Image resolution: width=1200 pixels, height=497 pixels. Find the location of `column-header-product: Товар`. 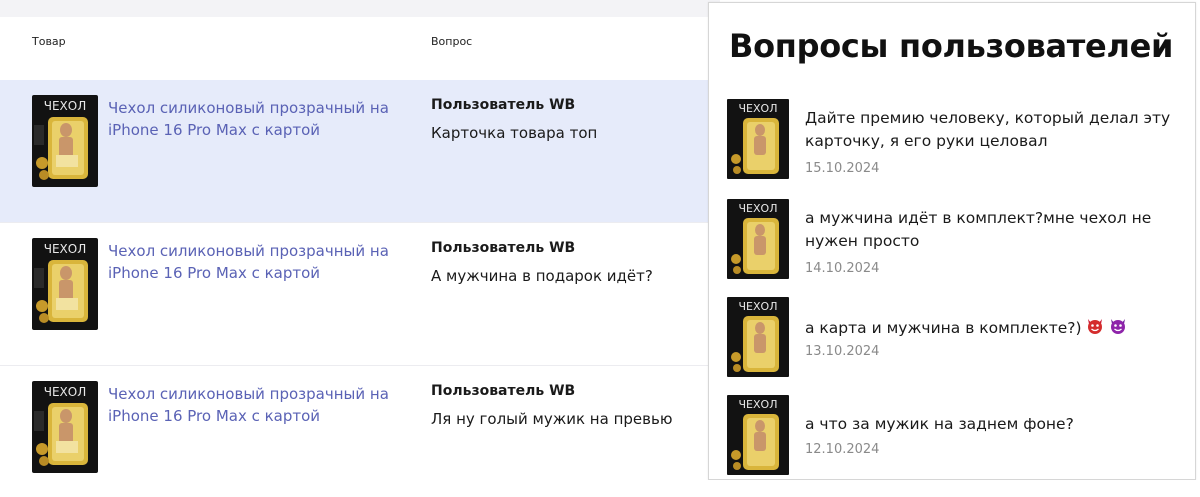

column-header-product: Товар is located at coordinates (49, 41).